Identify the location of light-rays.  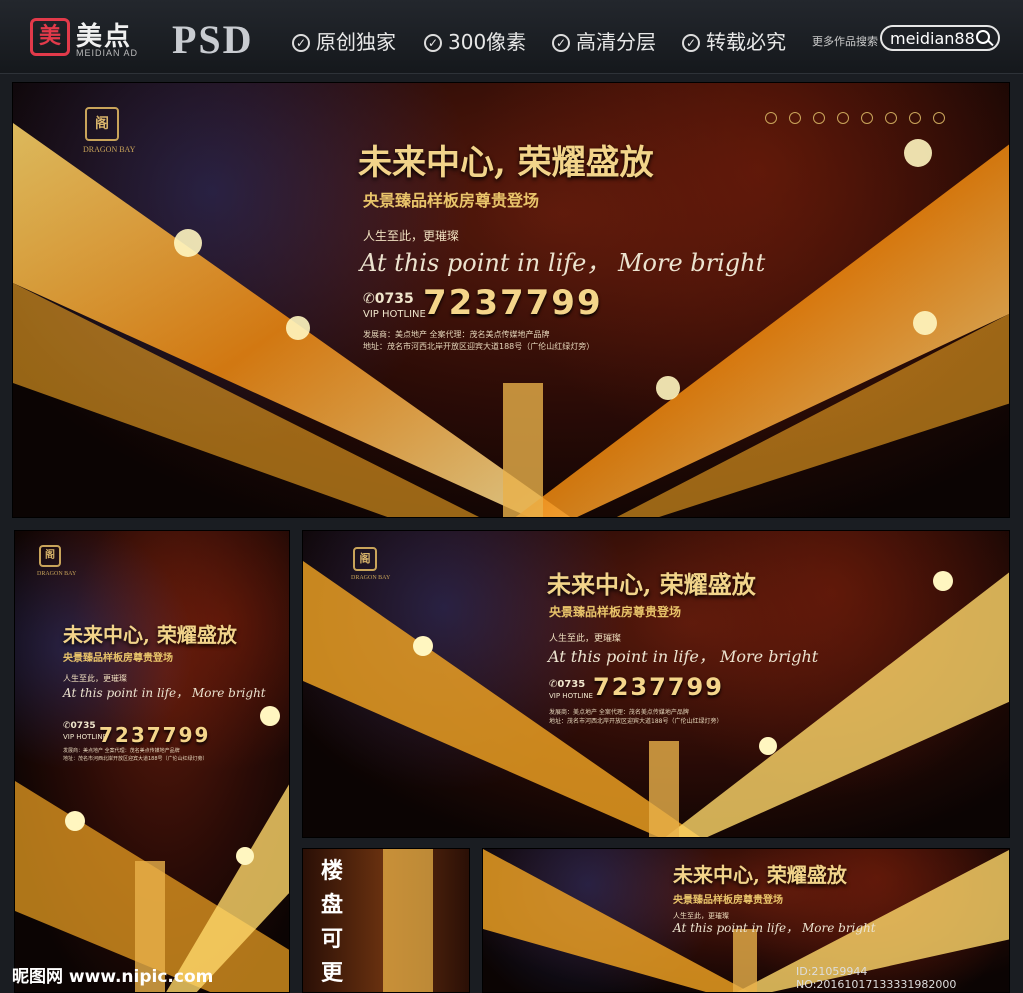
(152, 849).